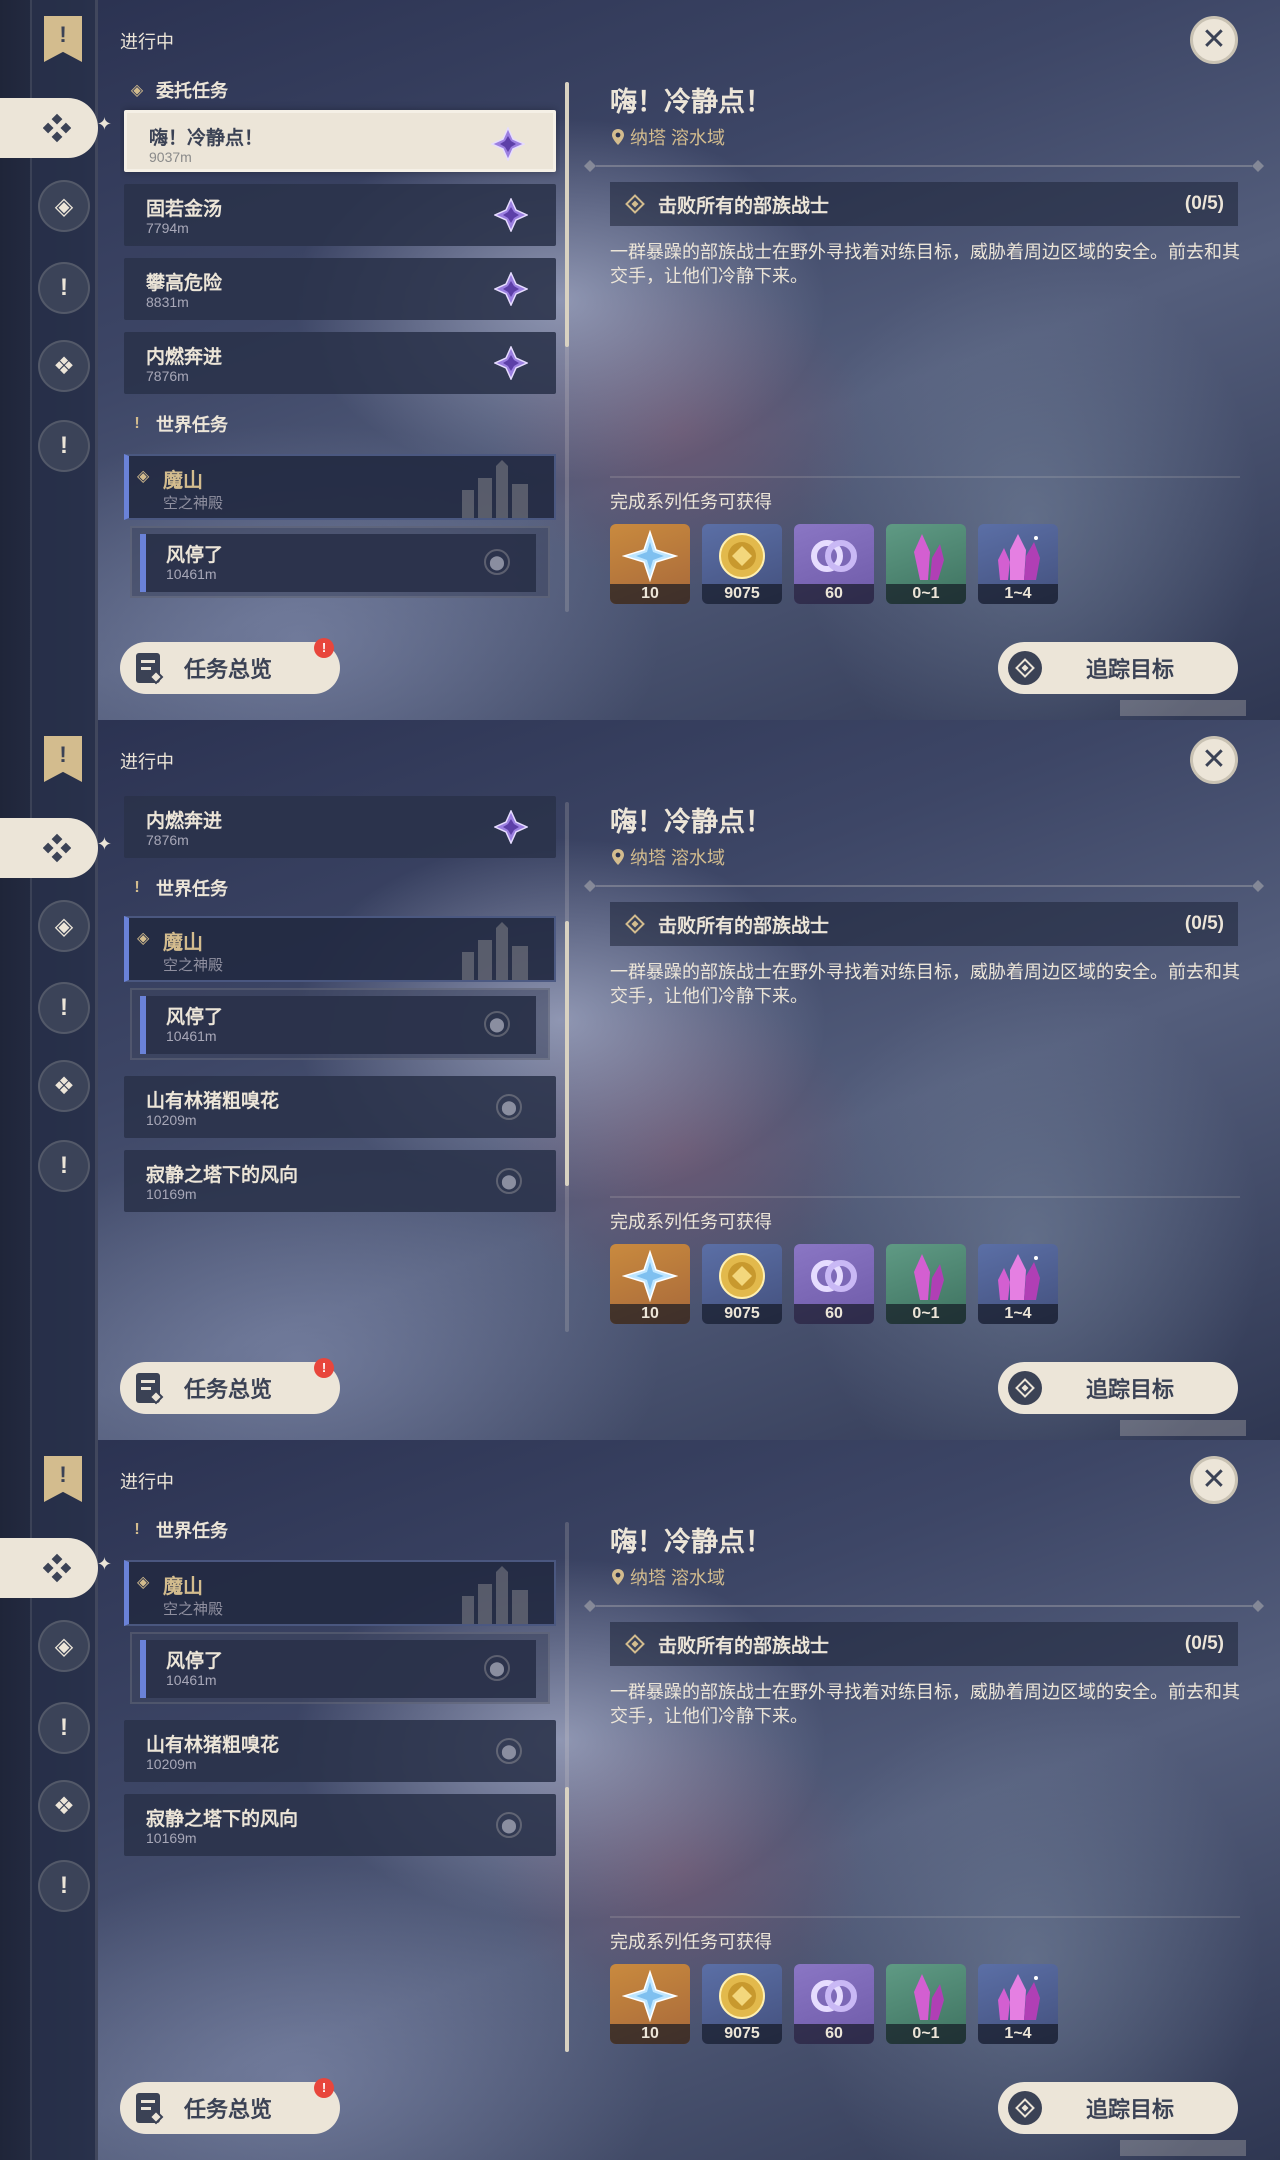 The image size is (1280, 2160). What do you see at coordinates (104, 1564) in the screenshot?
I see `sparkle-icon: ✦` at bounding box center [104, 1564].